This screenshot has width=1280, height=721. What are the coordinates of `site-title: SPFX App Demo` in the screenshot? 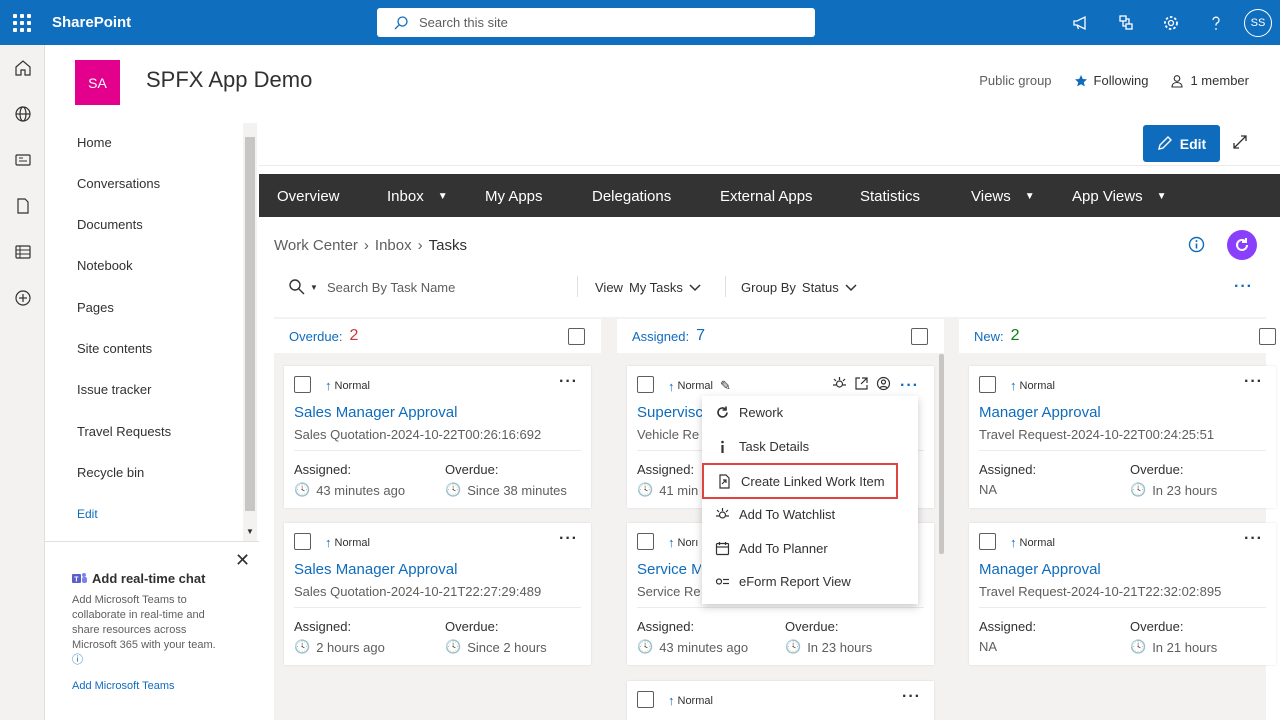 It's located at (229, 80).